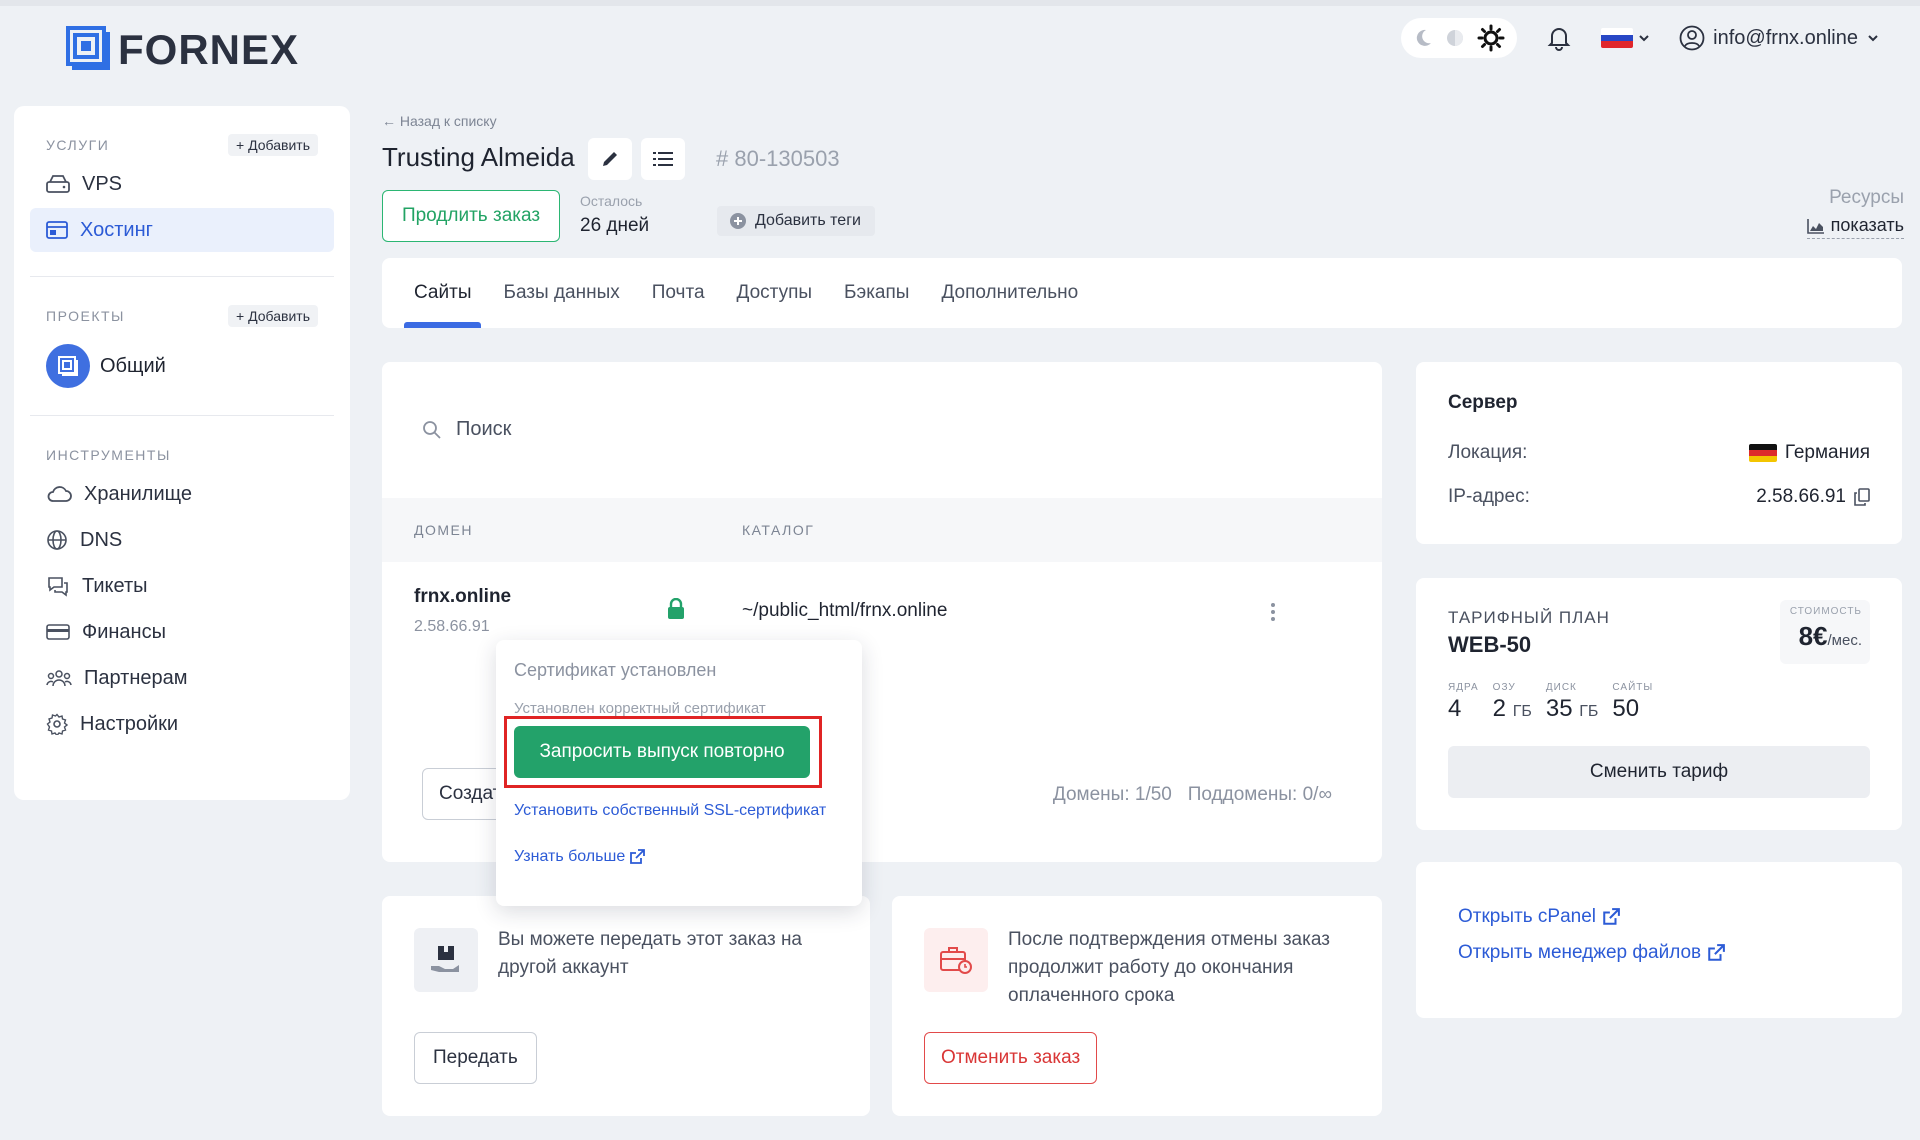 This screenshot has height=1140, width=1920. I want to click on back-to-list-link: ← Назад к списку, so click(439, 121).